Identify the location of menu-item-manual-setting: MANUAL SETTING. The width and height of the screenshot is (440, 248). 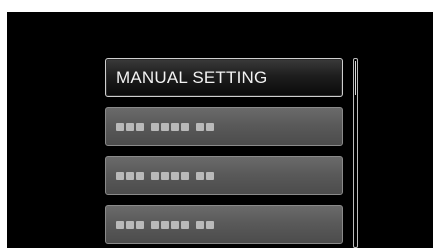
(224, 77).